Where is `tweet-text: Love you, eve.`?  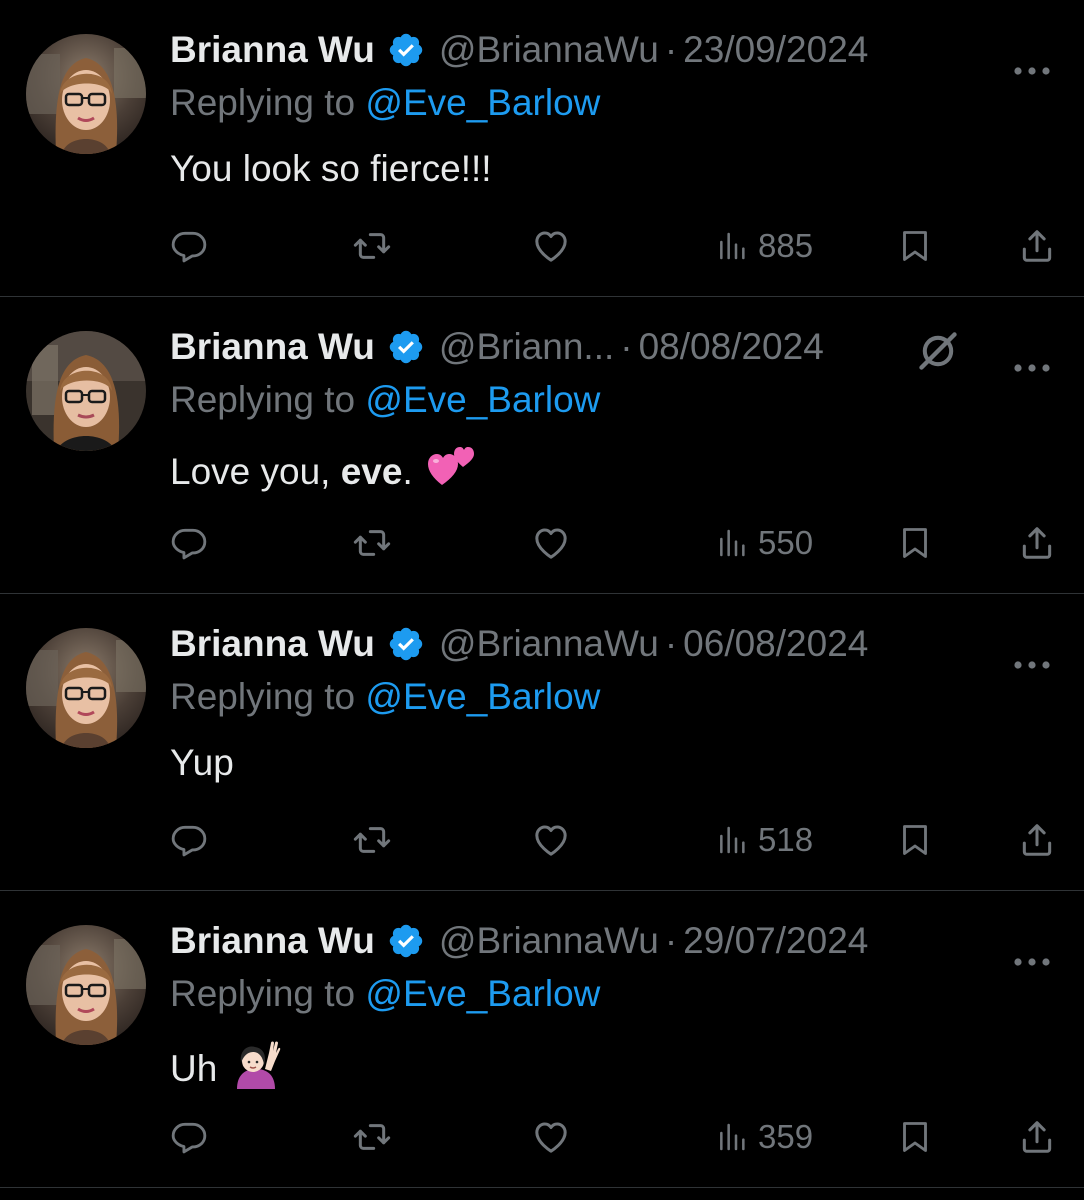 tweet-text: Love you, eve. is located at coordinates (322, 471).